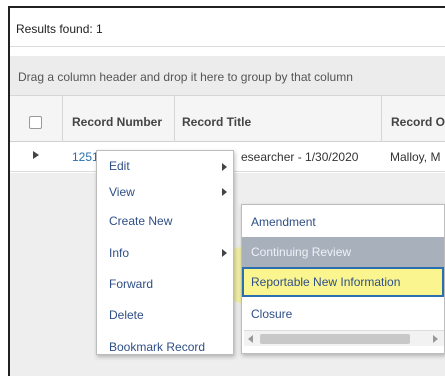 The image size is (445, 376). I want to click on horizontal-scrollbar, so click(344, 338).